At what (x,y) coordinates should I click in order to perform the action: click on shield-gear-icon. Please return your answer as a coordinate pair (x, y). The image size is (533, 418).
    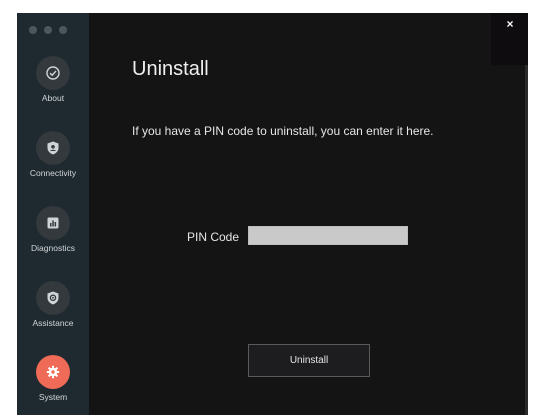
    Looking at the image, I should click on (53, 298).